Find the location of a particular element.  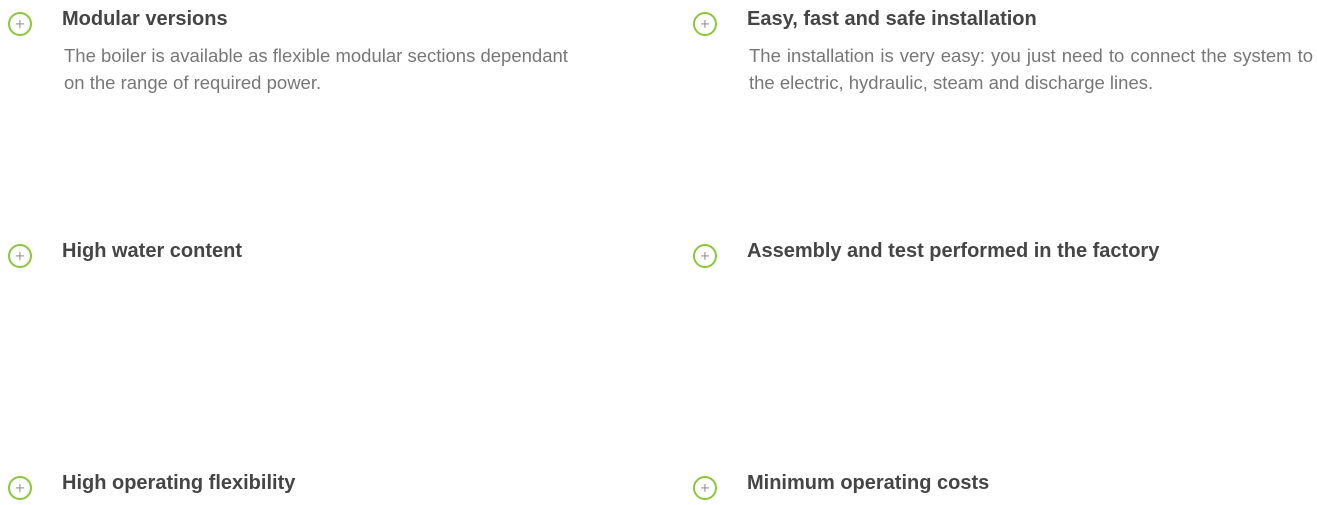

feature-title: Modular versions is located at coordinates (145, 19).